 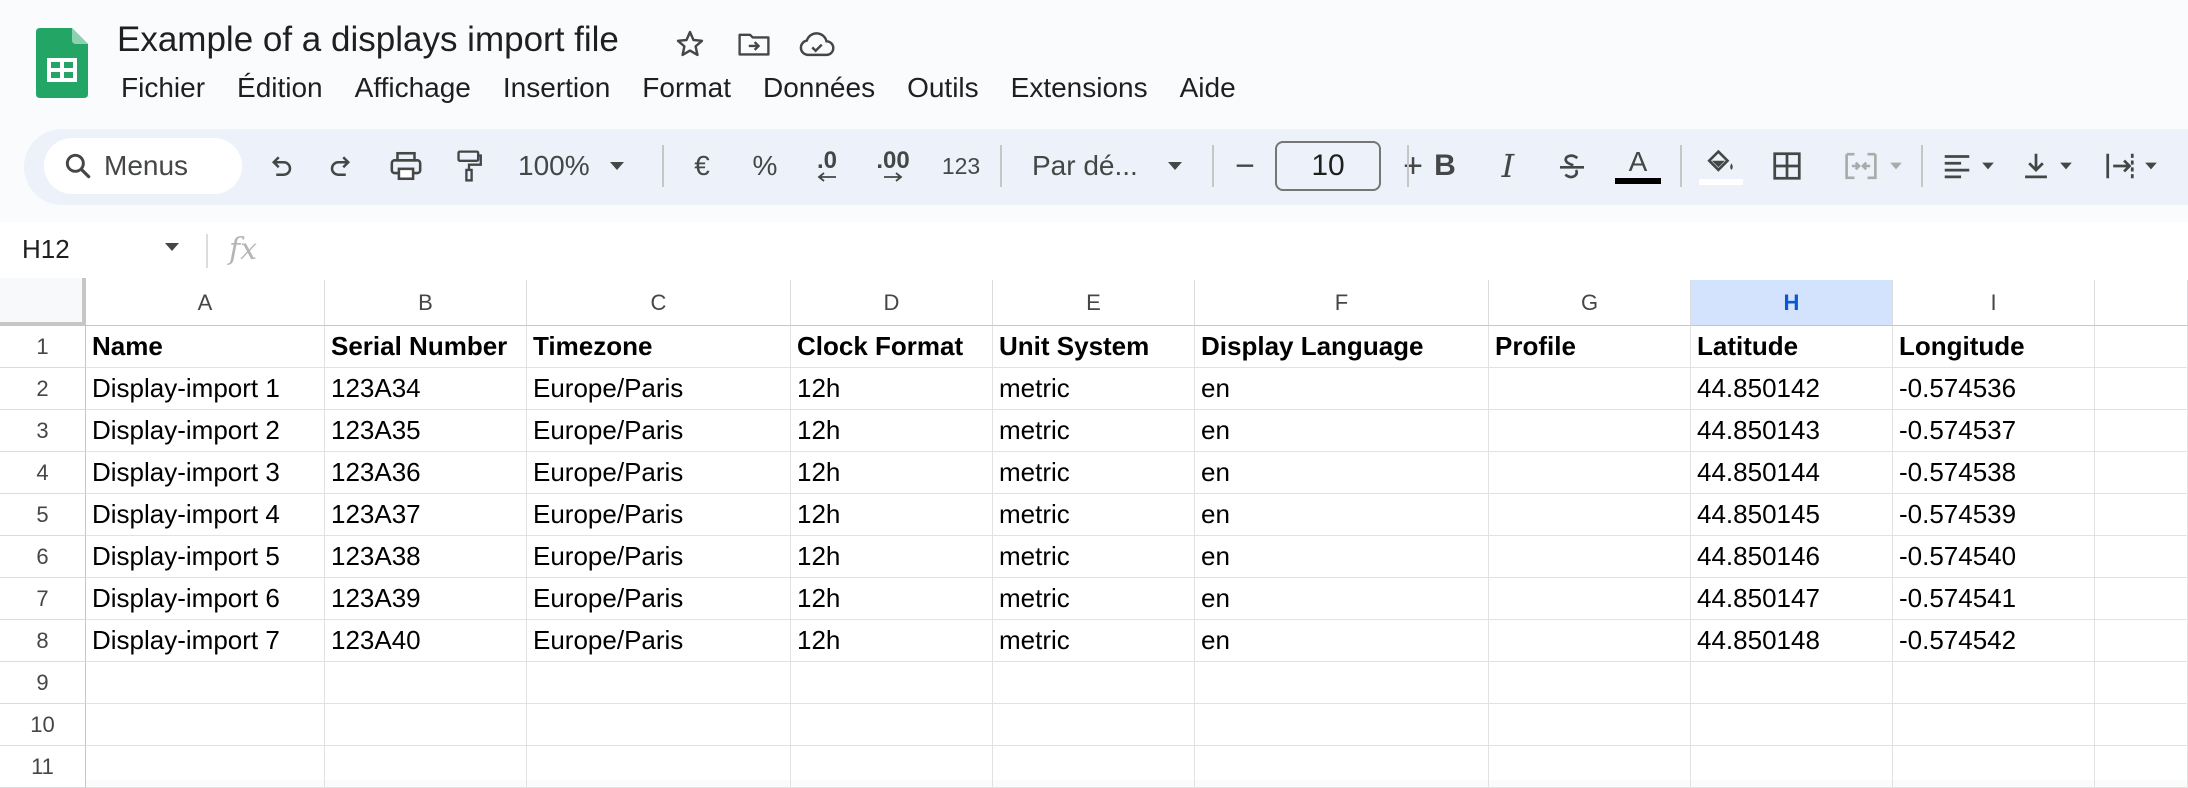 What do you see at coordinates (1342, 303) in the screenshot?
I see `column-header-f: F` at bounding box center [1342, 303].